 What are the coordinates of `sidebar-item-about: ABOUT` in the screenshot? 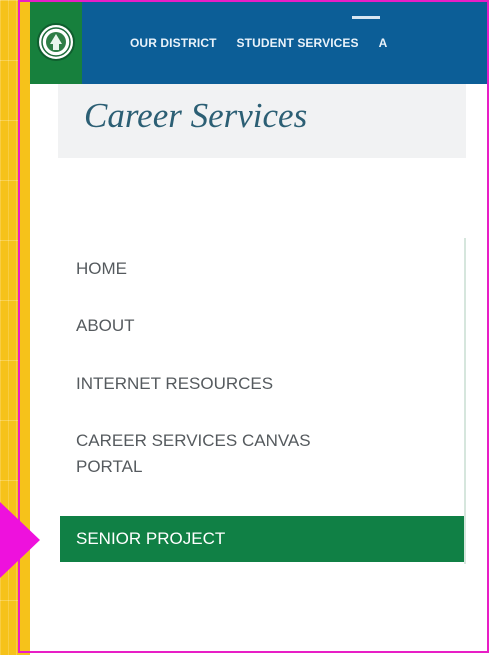 It's located at (262, 326).